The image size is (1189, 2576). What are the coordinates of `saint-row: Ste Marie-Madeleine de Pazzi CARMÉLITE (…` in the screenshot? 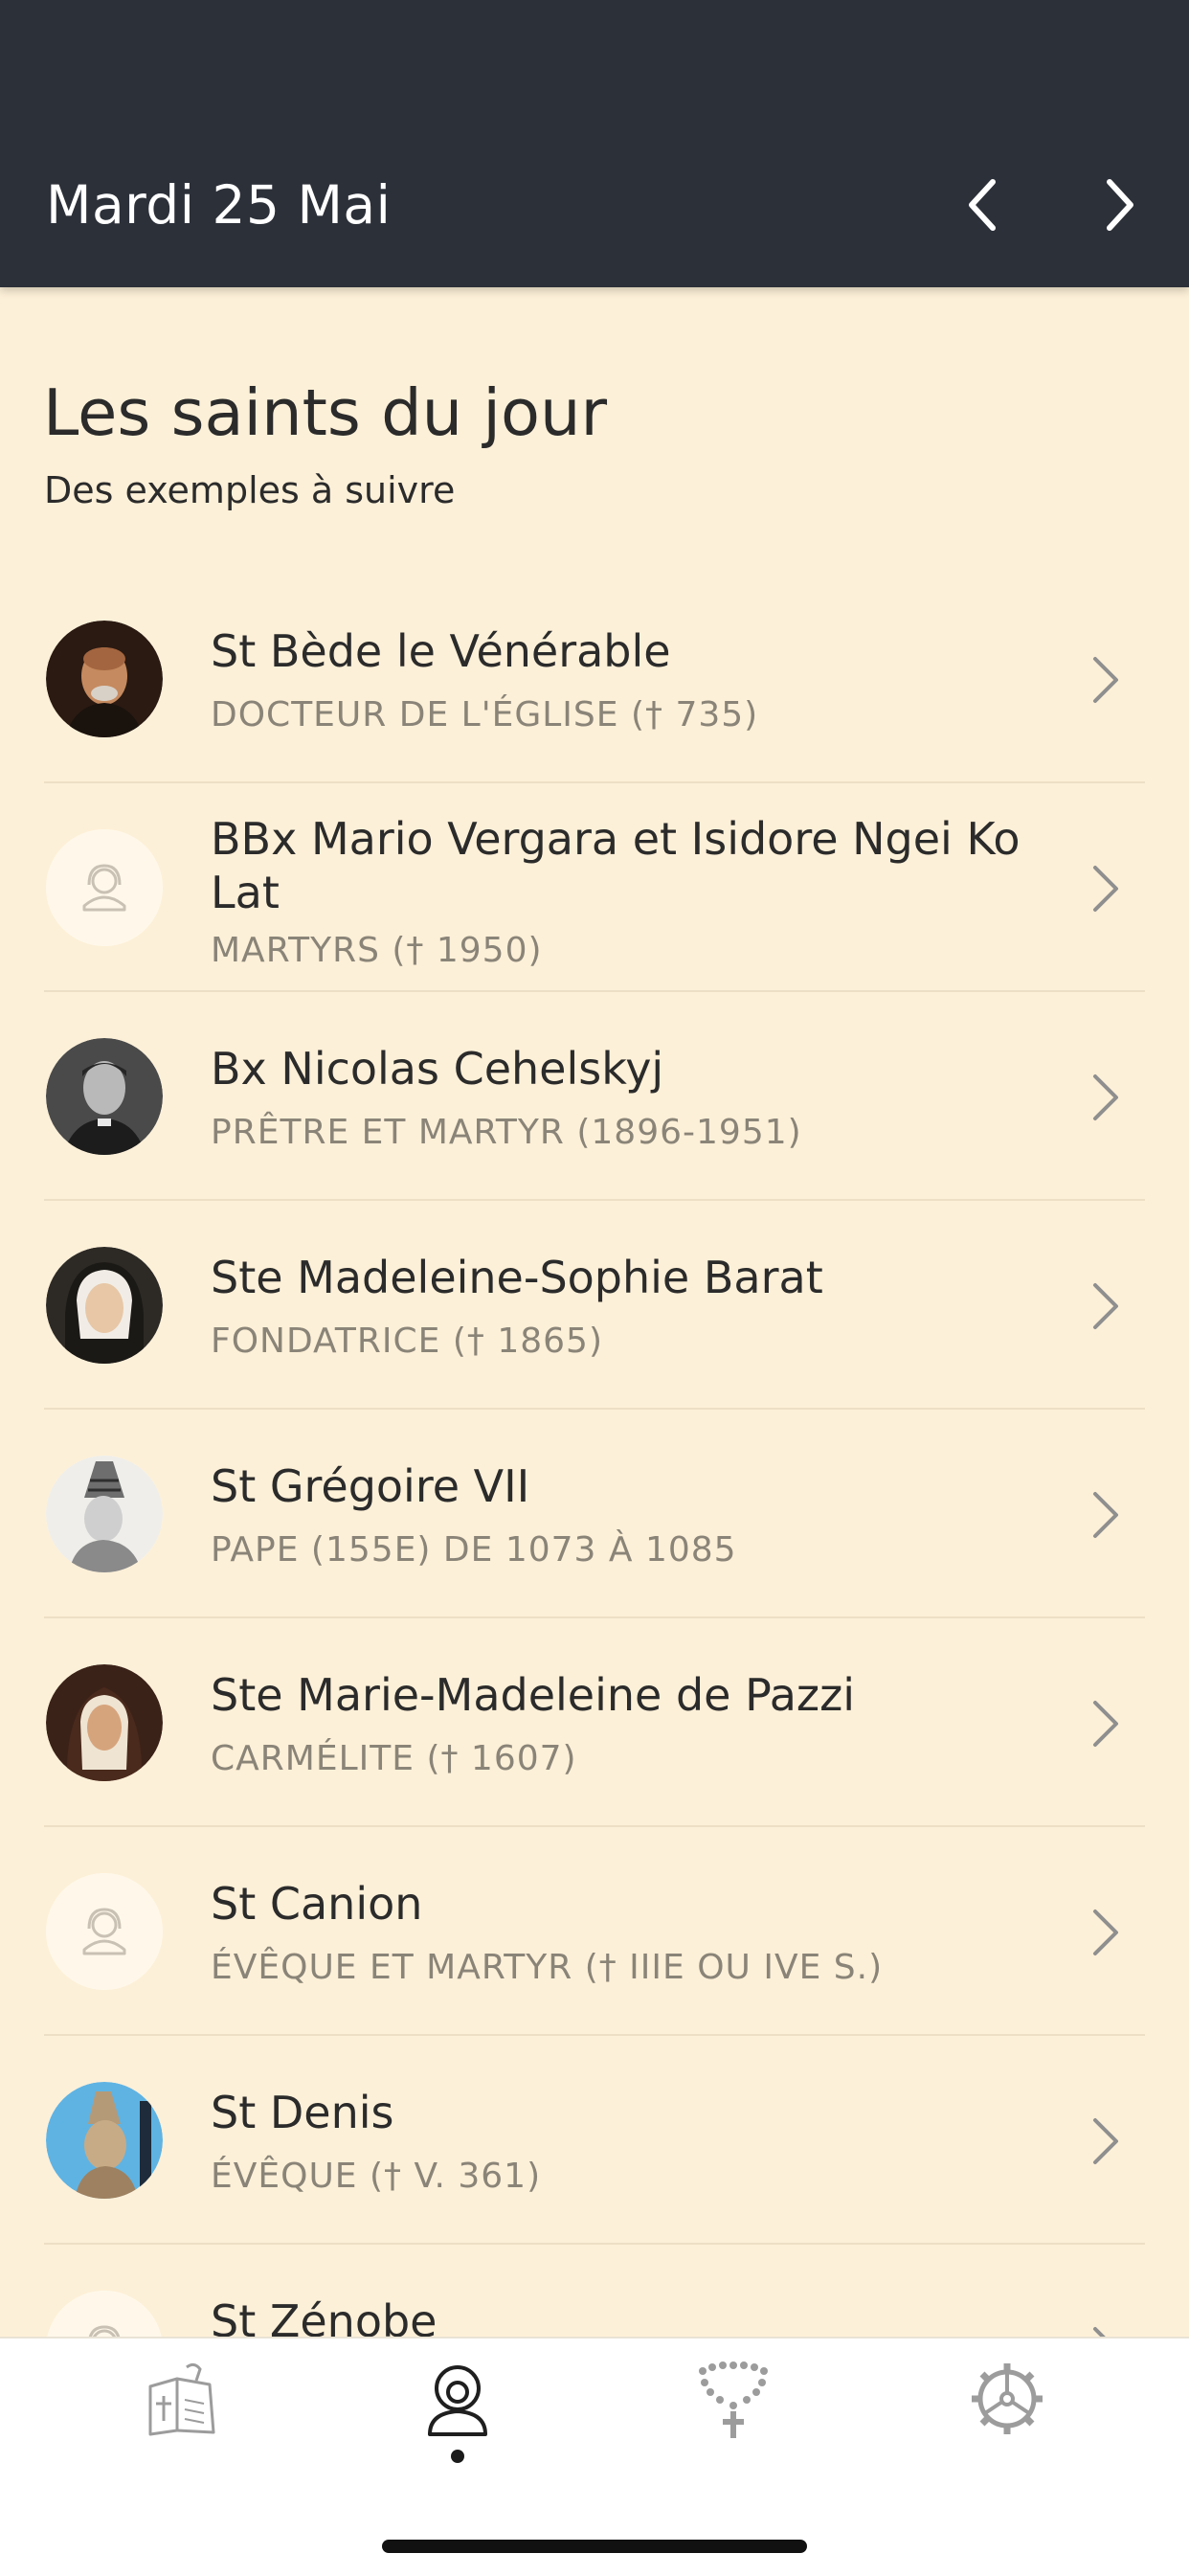 It's located at (594, 1722).